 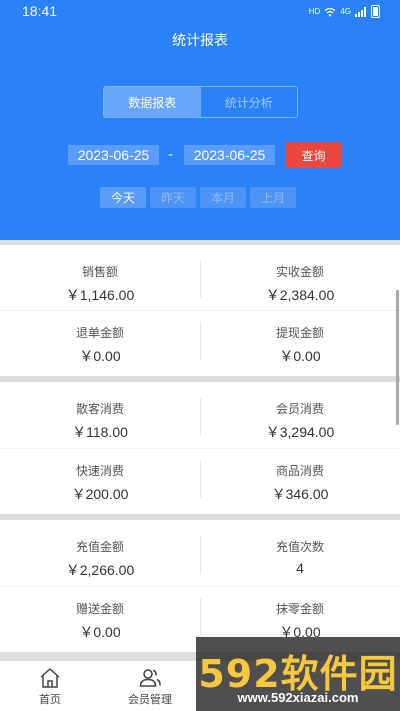 I want to click on stat-label: 实收金额, so click(x=299, y=272).